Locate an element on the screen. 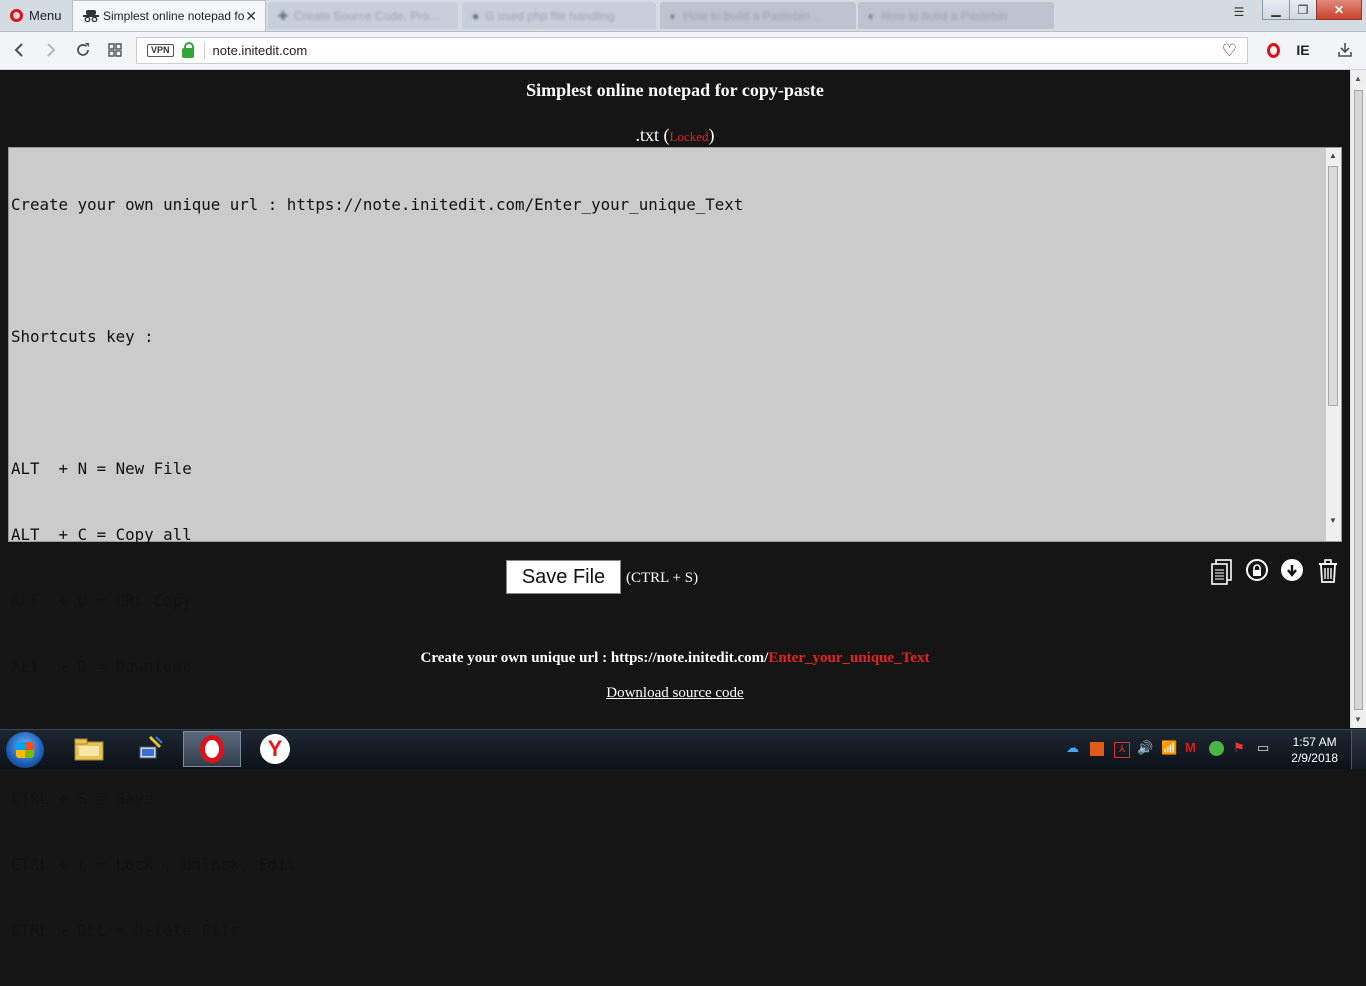 The image size is (1366, 986). cloud-upload-tray-icon: ☁ is located at coordinates (1072, 748).